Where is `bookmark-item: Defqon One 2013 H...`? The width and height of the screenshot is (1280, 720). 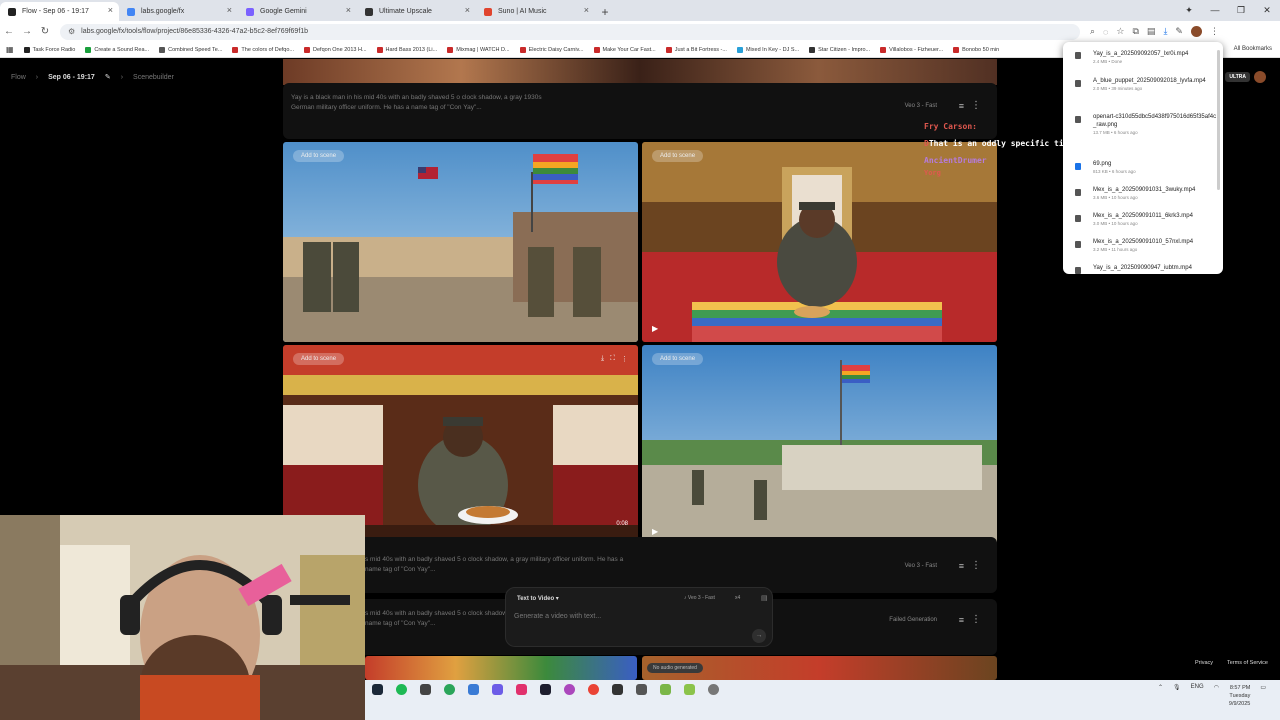
bookmark-item: Defqon One 2013 H... is located at coordinates (335, 49).